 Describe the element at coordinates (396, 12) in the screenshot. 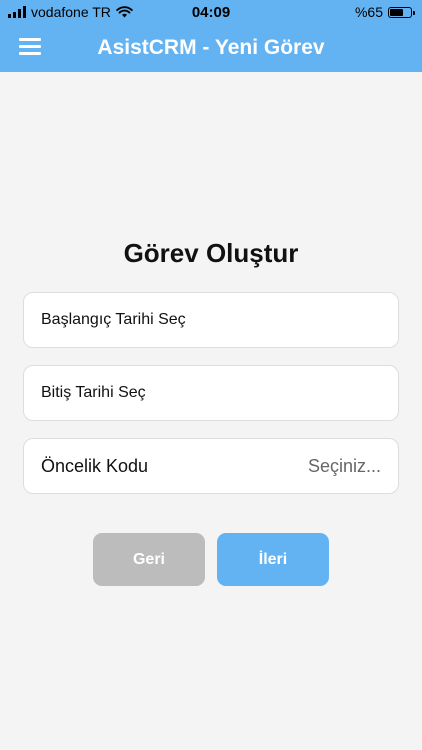

I see `battery-fill` at that location.